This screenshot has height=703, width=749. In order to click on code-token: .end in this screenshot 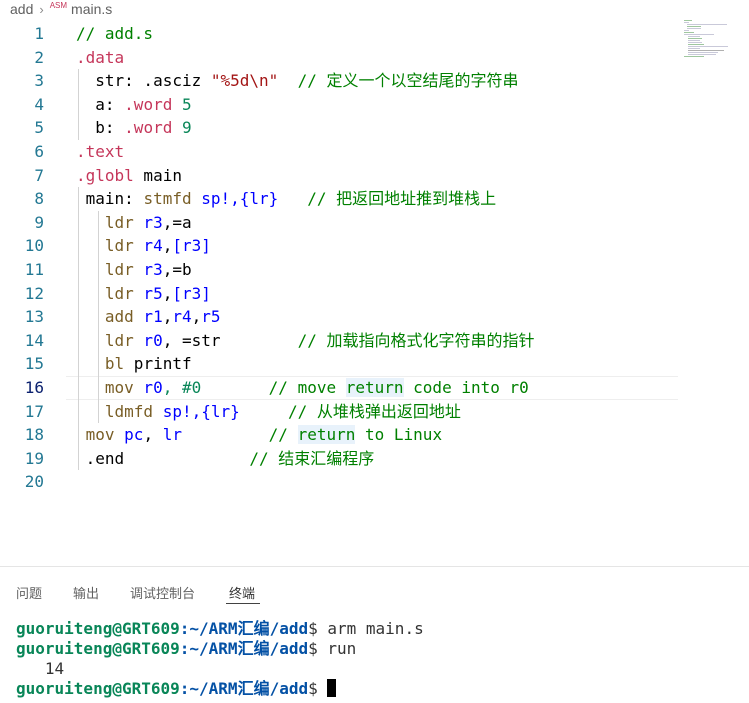, I will do `click(100, 458)`.